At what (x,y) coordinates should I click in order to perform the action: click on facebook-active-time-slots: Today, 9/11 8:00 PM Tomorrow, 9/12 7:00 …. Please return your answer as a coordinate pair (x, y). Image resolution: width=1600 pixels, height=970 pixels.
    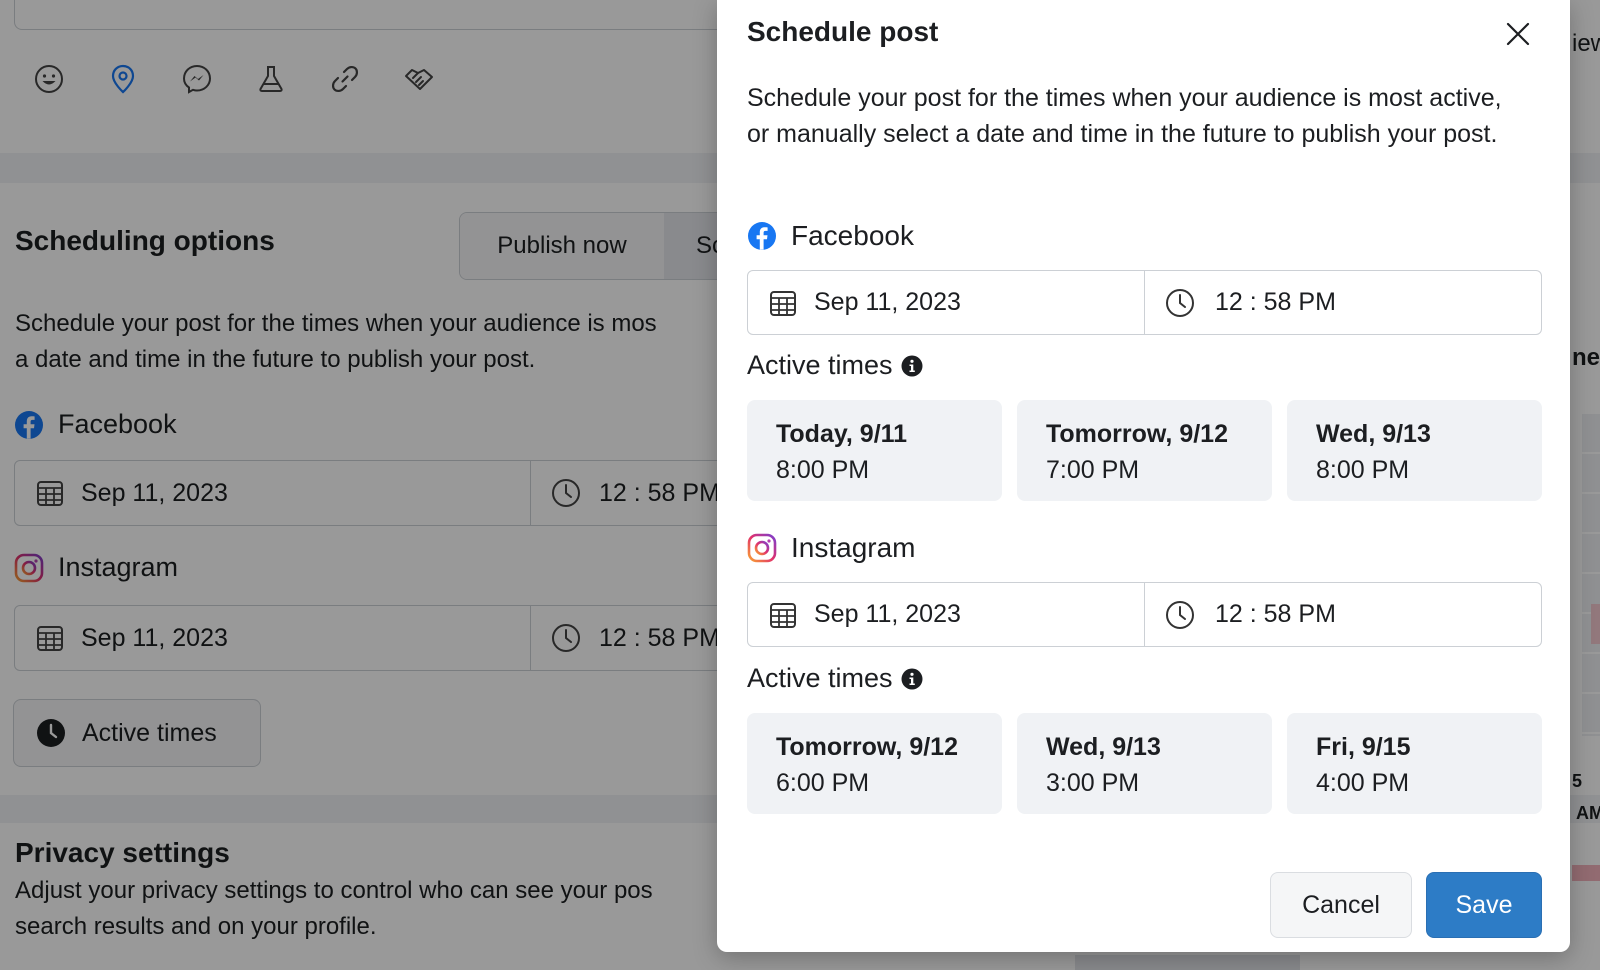
    Looking at the image, I should click on (1144, 450).